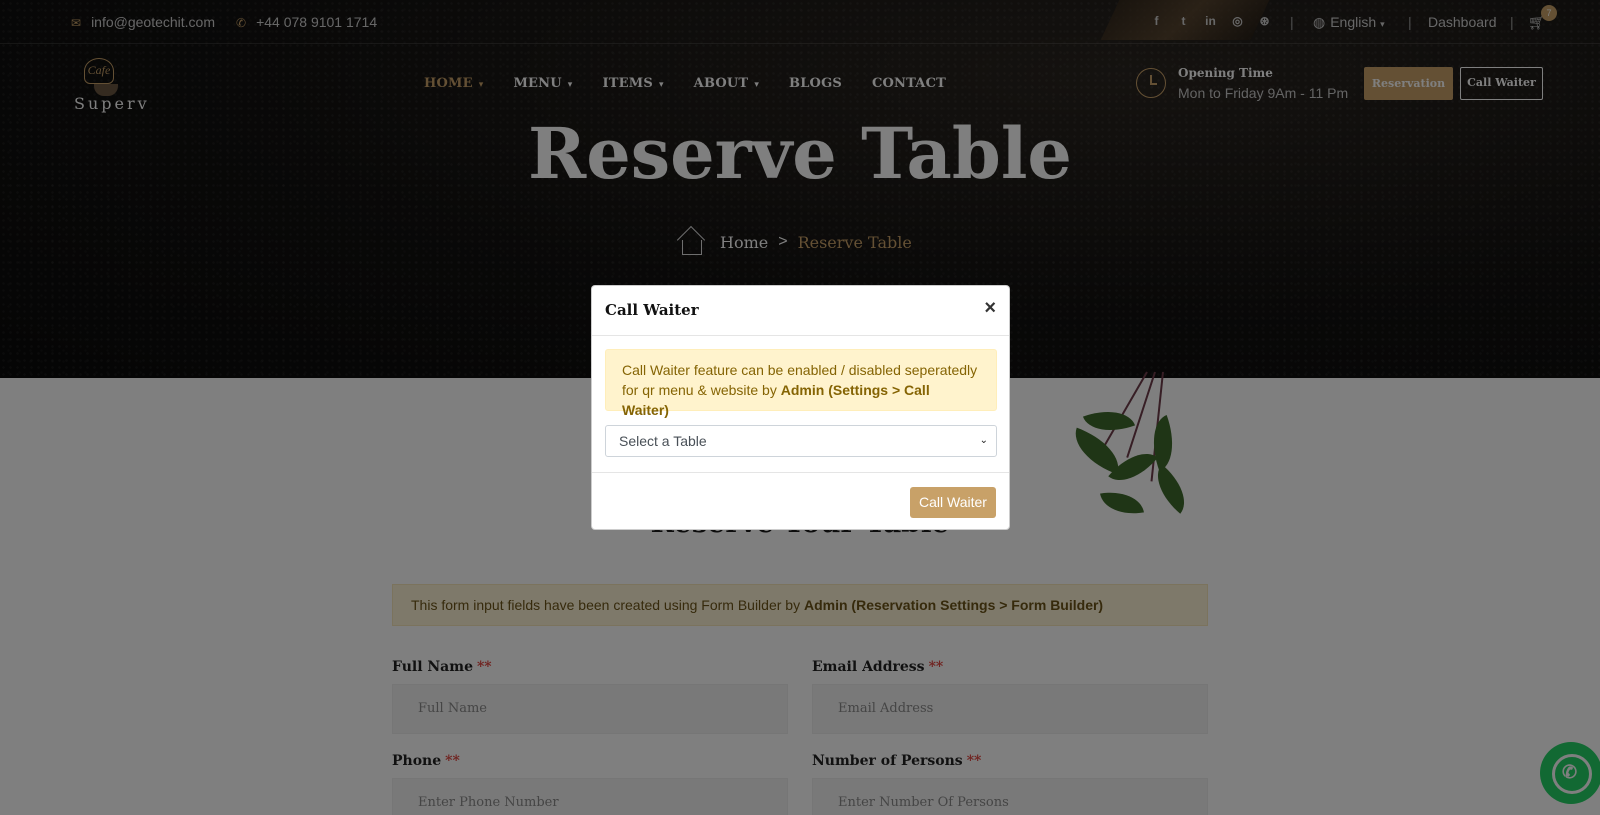  What do you see at coordinates (801, 441) in the screenshot?
I see `table-select: Select a Table ⌄` at bounding box center [801, 441].